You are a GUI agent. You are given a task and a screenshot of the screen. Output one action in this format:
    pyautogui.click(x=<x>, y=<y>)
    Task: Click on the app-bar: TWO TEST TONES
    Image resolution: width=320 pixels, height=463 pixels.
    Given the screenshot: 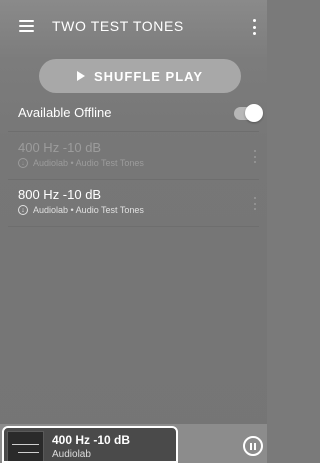 What is the action you would take?
    pyautogui.click(x=133, y=27)
    